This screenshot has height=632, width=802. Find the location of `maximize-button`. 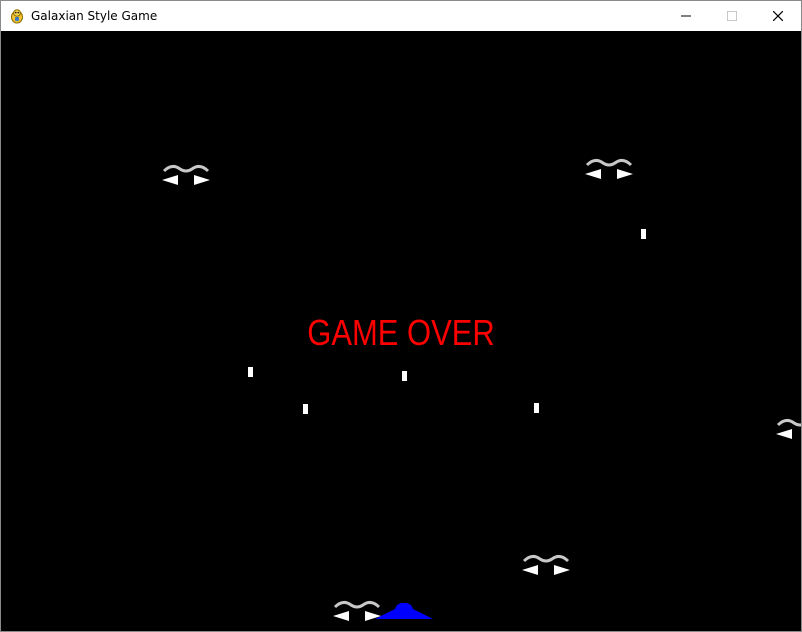

maximize-button is located at coordinates (732, 16).